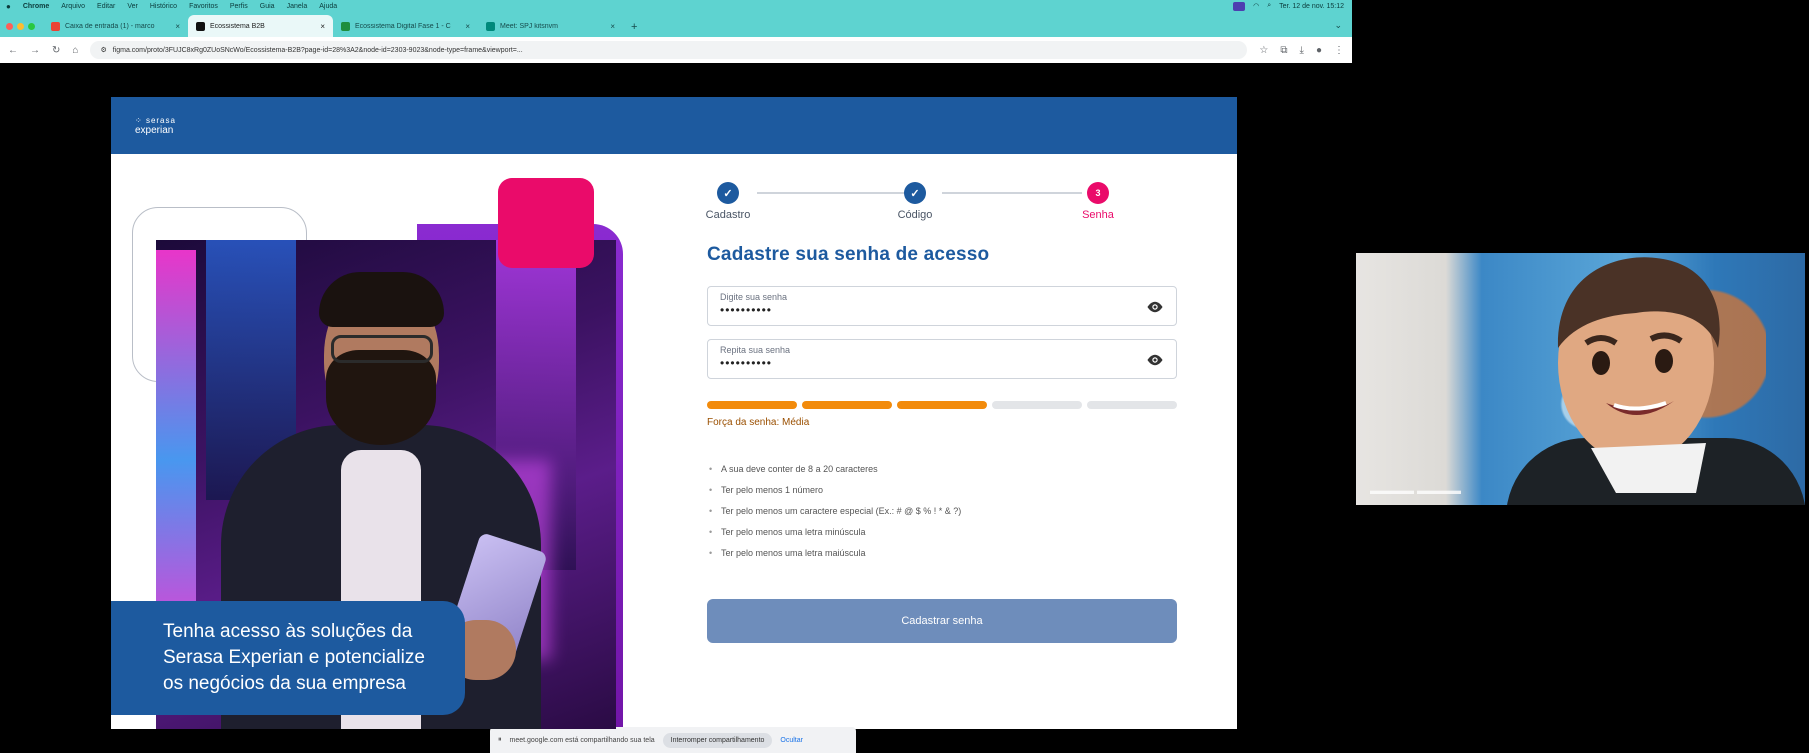 This screenshot has height=753, width=1809. I want to click on photo-beard, so click(381, 397).